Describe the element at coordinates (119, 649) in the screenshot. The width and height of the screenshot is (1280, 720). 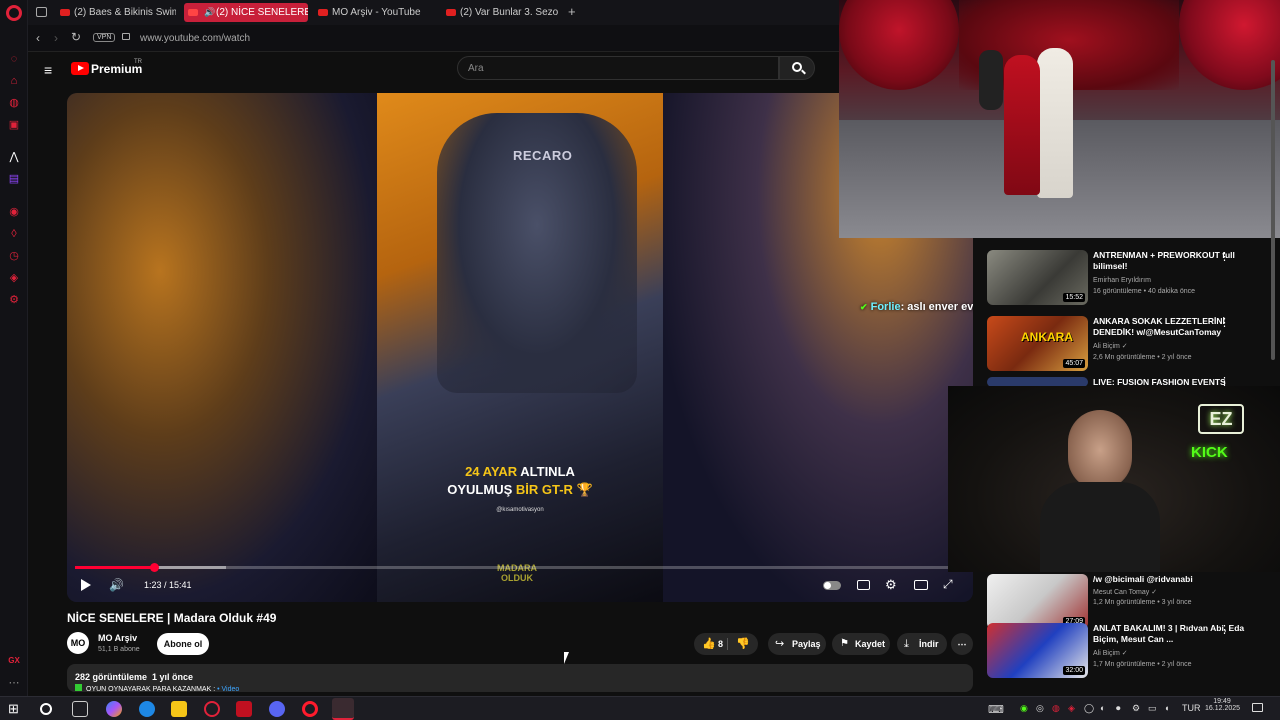
I see `subscriber-count: 51,1 B abone` at that location.